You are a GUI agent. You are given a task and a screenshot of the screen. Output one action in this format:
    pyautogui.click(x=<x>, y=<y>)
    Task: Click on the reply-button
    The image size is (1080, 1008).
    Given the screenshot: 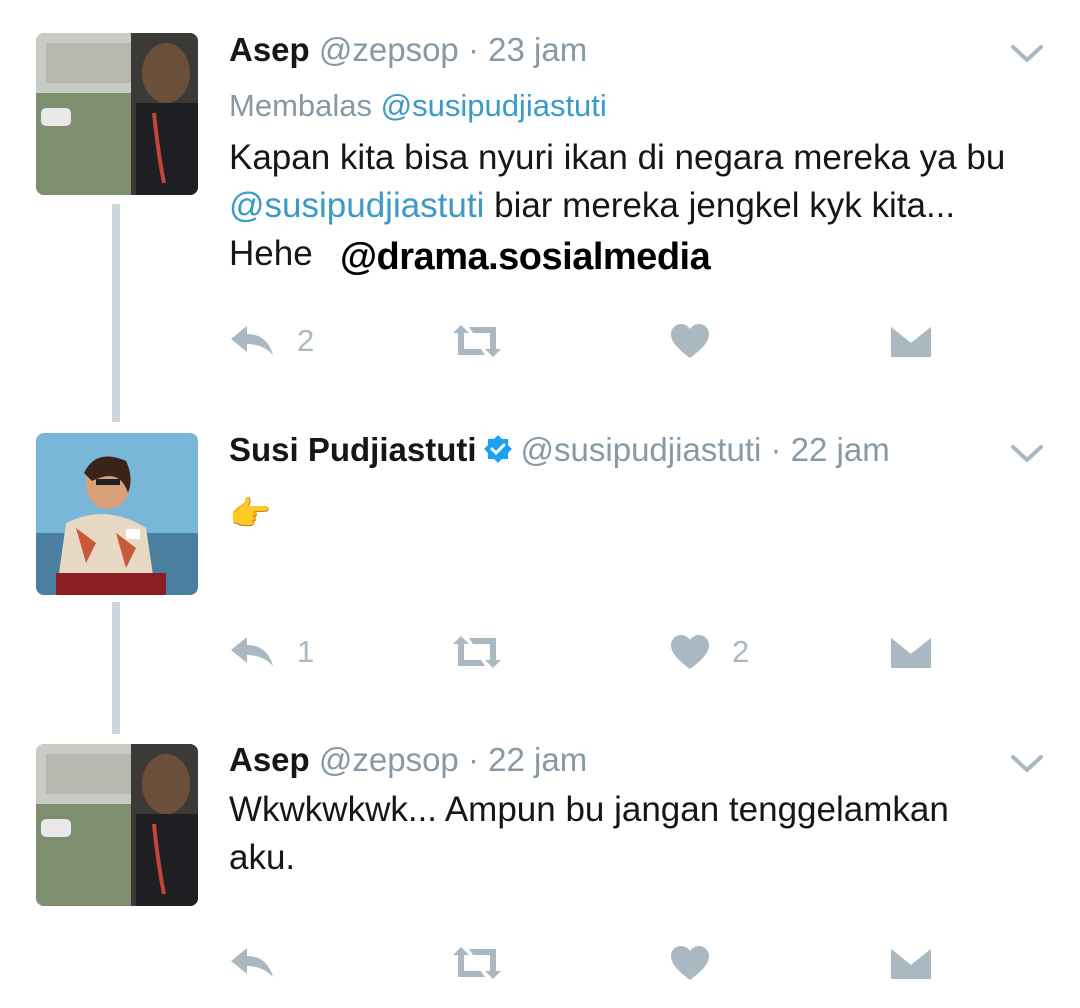 What is the action you would take?
    pyautogui.click(x=263, y=963)
    